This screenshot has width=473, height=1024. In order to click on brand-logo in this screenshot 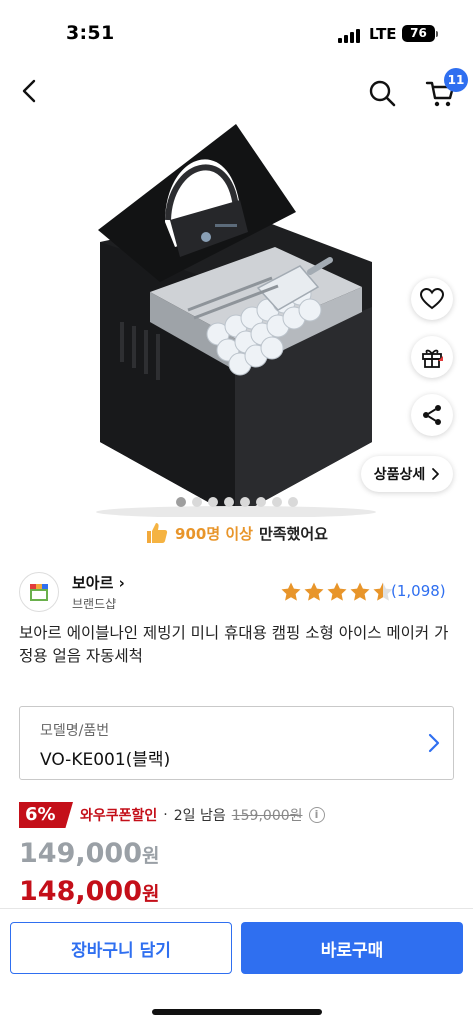, I will do `click(39, 592)`.